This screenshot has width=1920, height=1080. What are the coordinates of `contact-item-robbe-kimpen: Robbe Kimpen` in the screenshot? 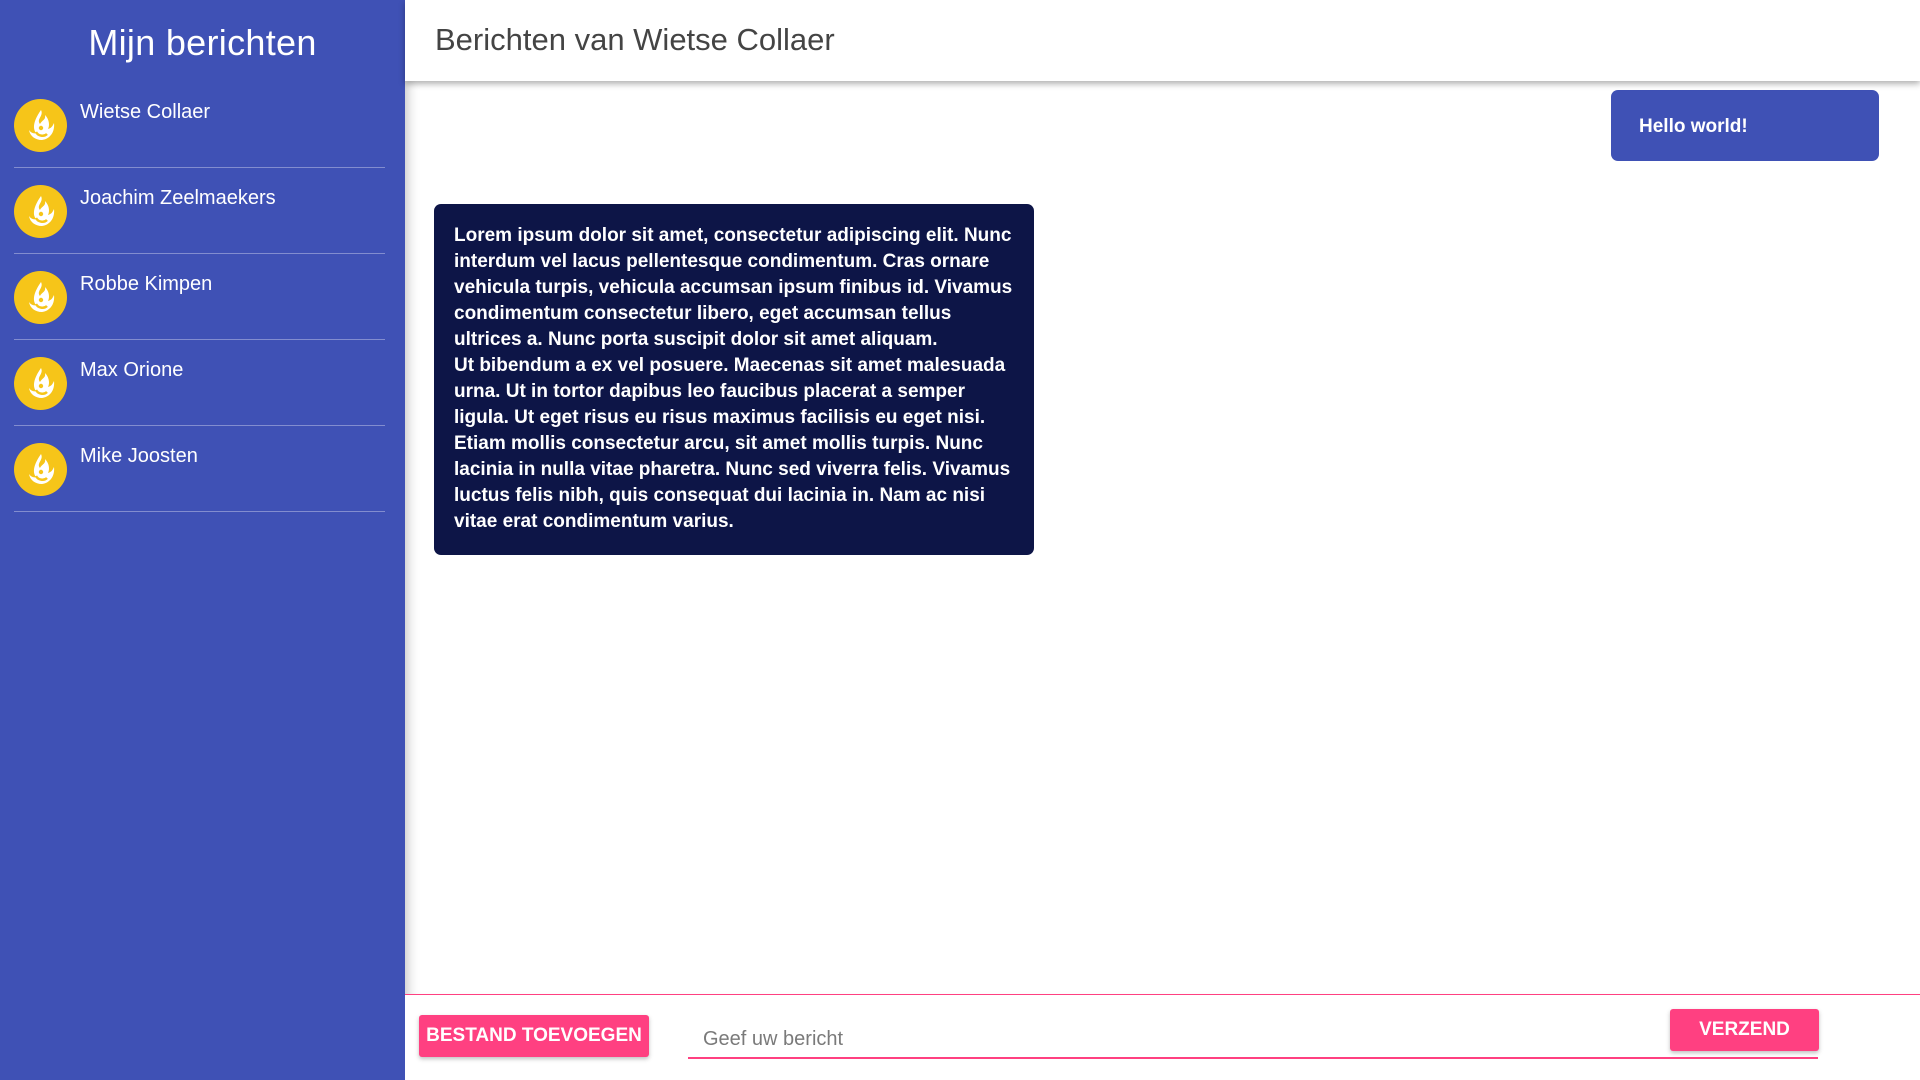 It's located at (199, 297).